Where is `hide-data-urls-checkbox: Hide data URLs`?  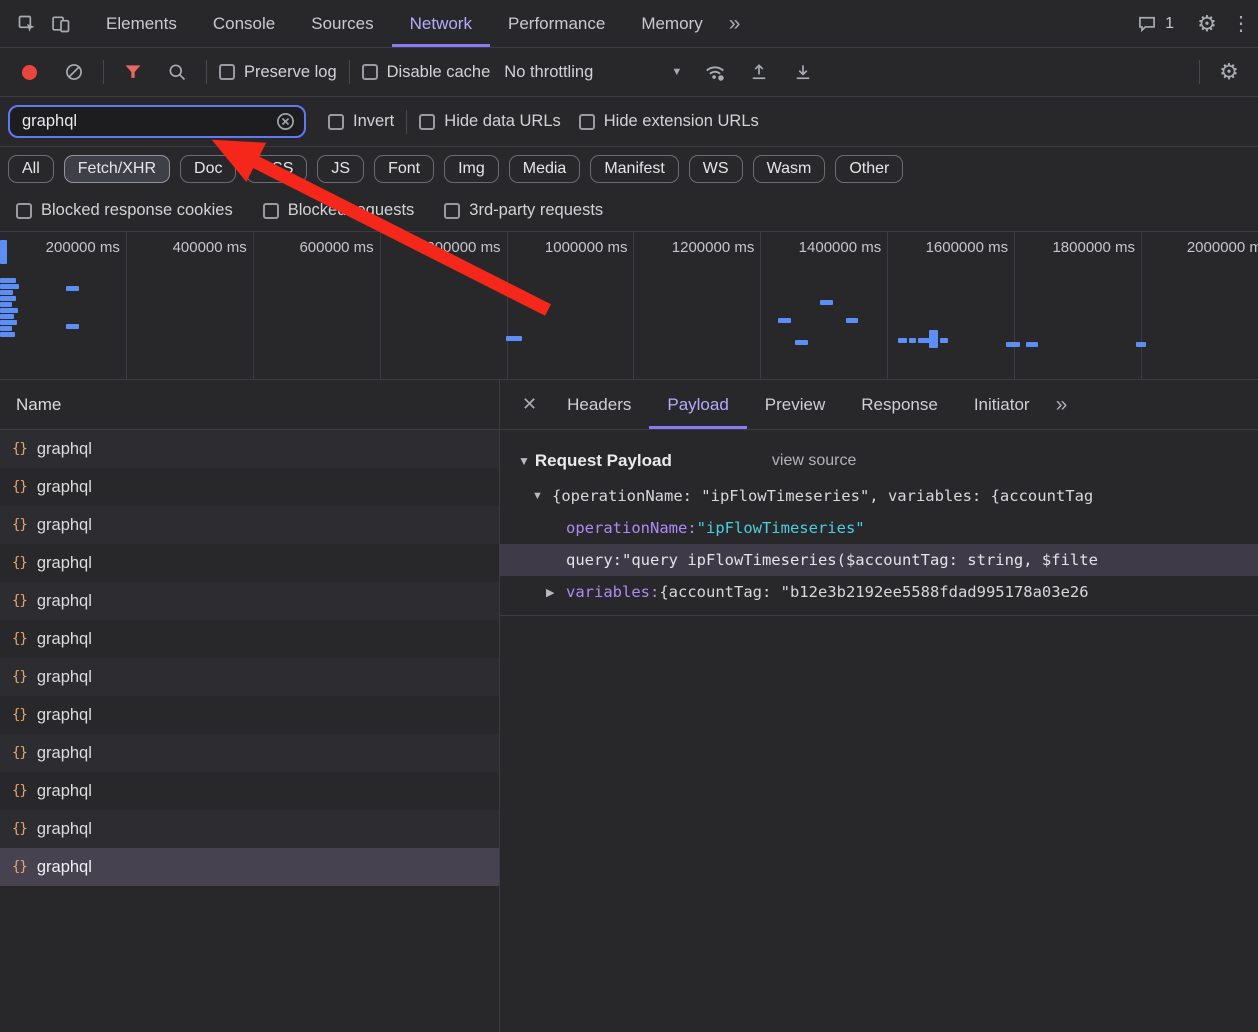
hide-data-urls-checkbox: Hide data URLs is located at coordinates (490, 121).